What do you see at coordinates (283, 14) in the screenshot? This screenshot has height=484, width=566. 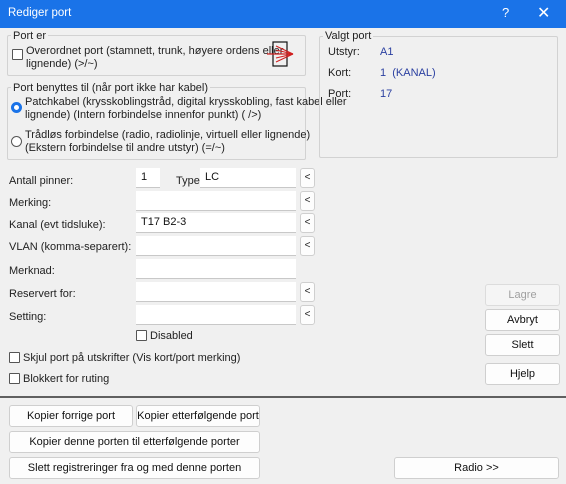 I see `title-bar: Rediger port ? ✕` at bounding box center [283, 14].